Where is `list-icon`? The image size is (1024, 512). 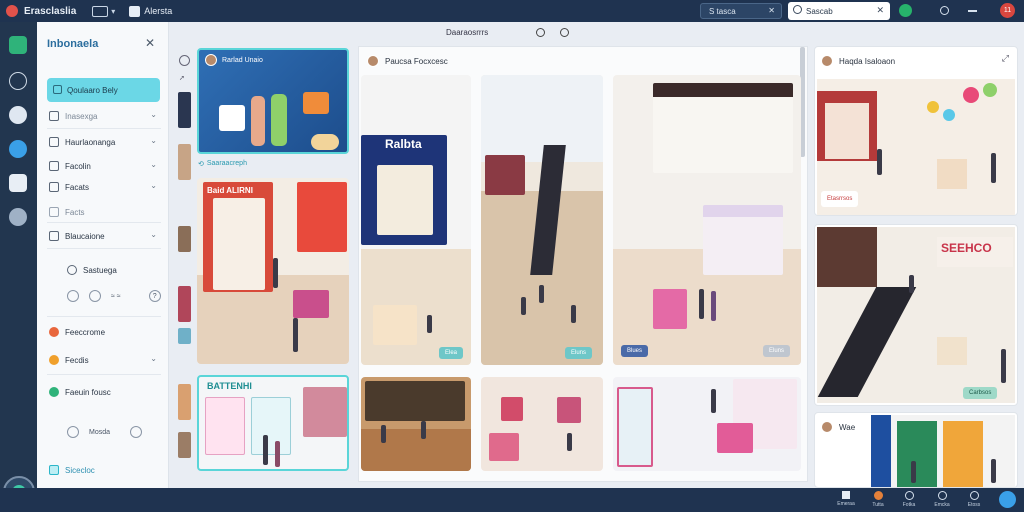 list-icon is located at coordinates (54, 116).